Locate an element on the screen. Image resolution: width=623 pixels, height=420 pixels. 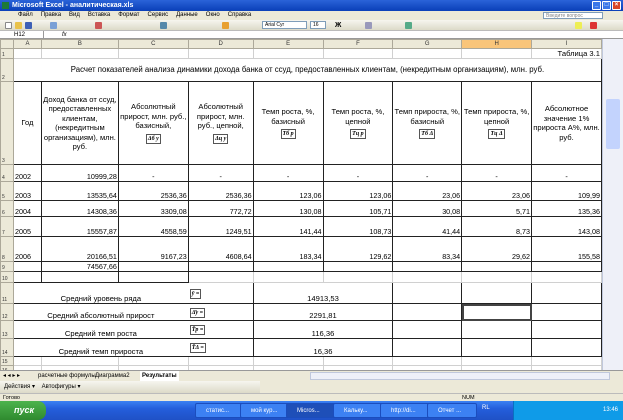
data-cell: 9167,23 is located at coordinates (153, 249).